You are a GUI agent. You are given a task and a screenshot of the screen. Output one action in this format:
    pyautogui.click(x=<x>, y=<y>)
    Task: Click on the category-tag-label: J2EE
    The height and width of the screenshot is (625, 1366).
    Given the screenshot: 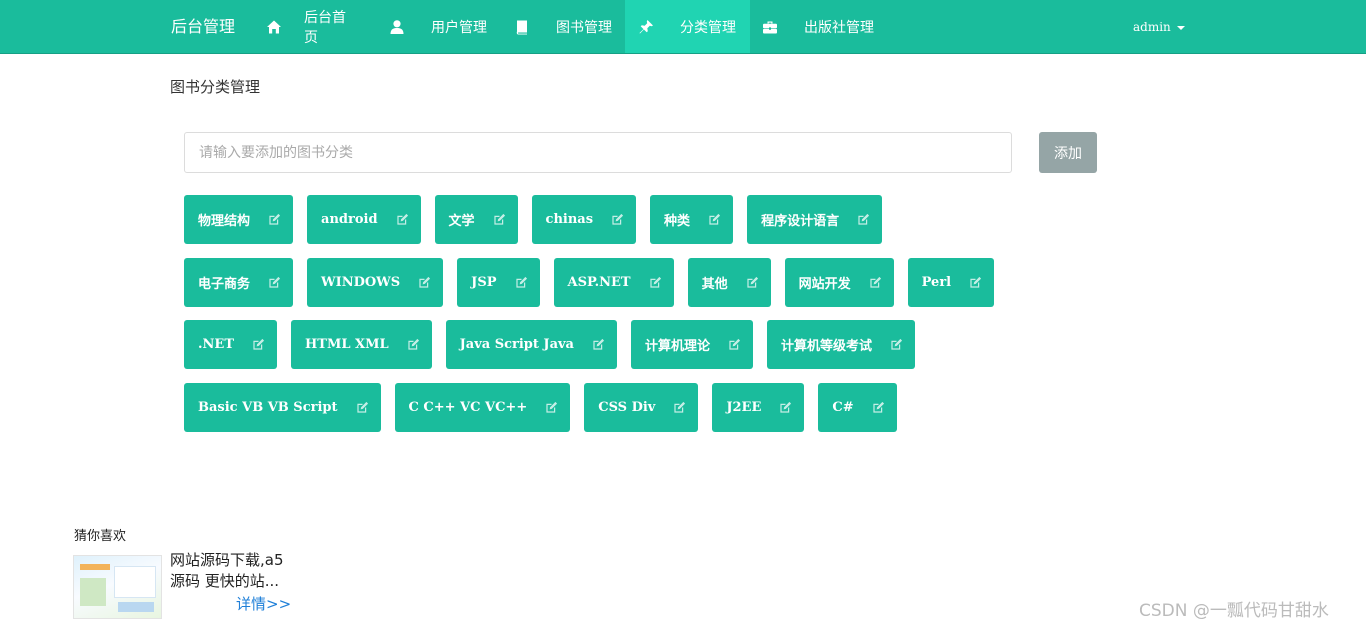 What is the action you would take?
    pyautogui.click(x=744, y=407)
    